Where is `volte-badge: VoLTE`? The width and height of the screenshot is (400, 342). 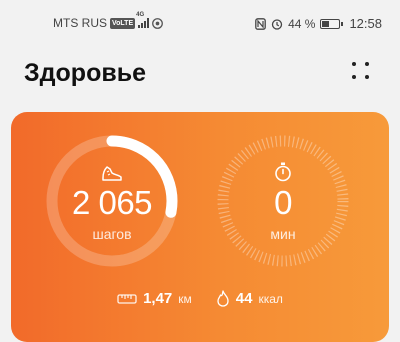
volte-badge: VoLTE is located at coordinates (123, 23).